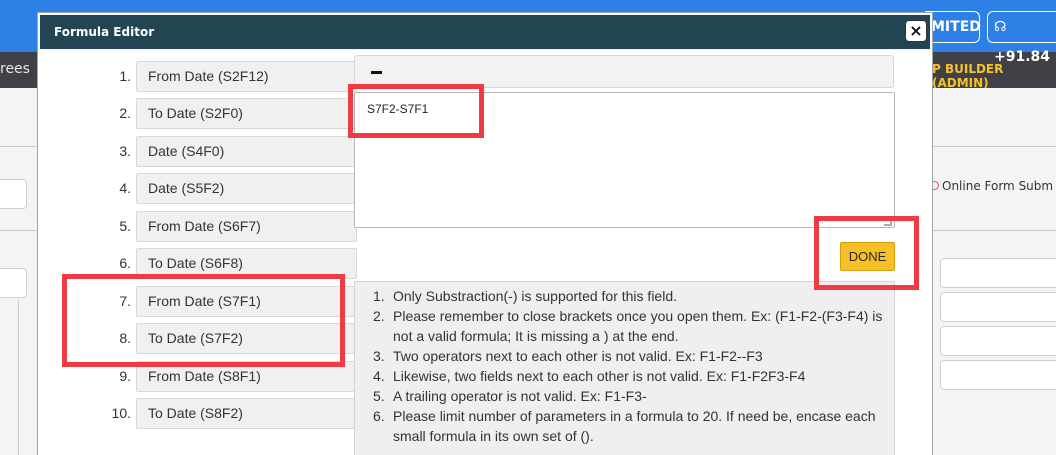  Describe the element at coordinates (246, 113) in the screenshot. I see `field-button: To Date (S2F0)` at that location.